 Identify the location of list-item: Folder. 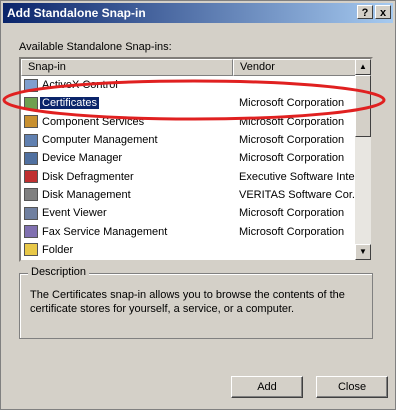
(189, 250).